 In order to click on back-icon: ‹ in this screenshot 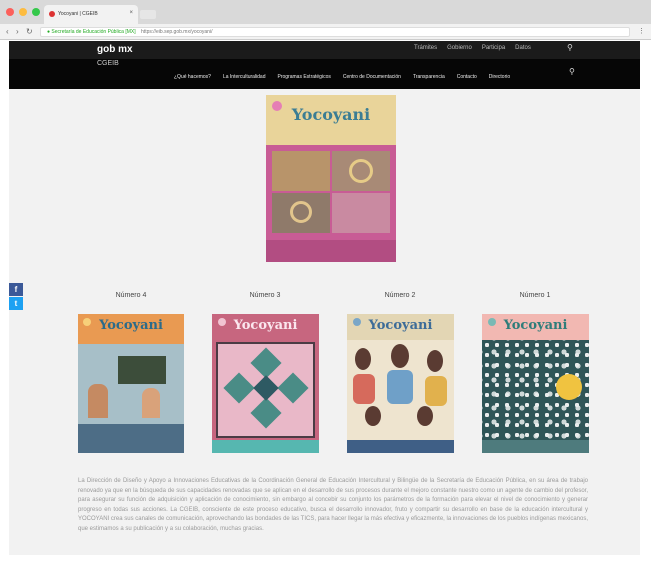, I will do `click(7, 31)`.